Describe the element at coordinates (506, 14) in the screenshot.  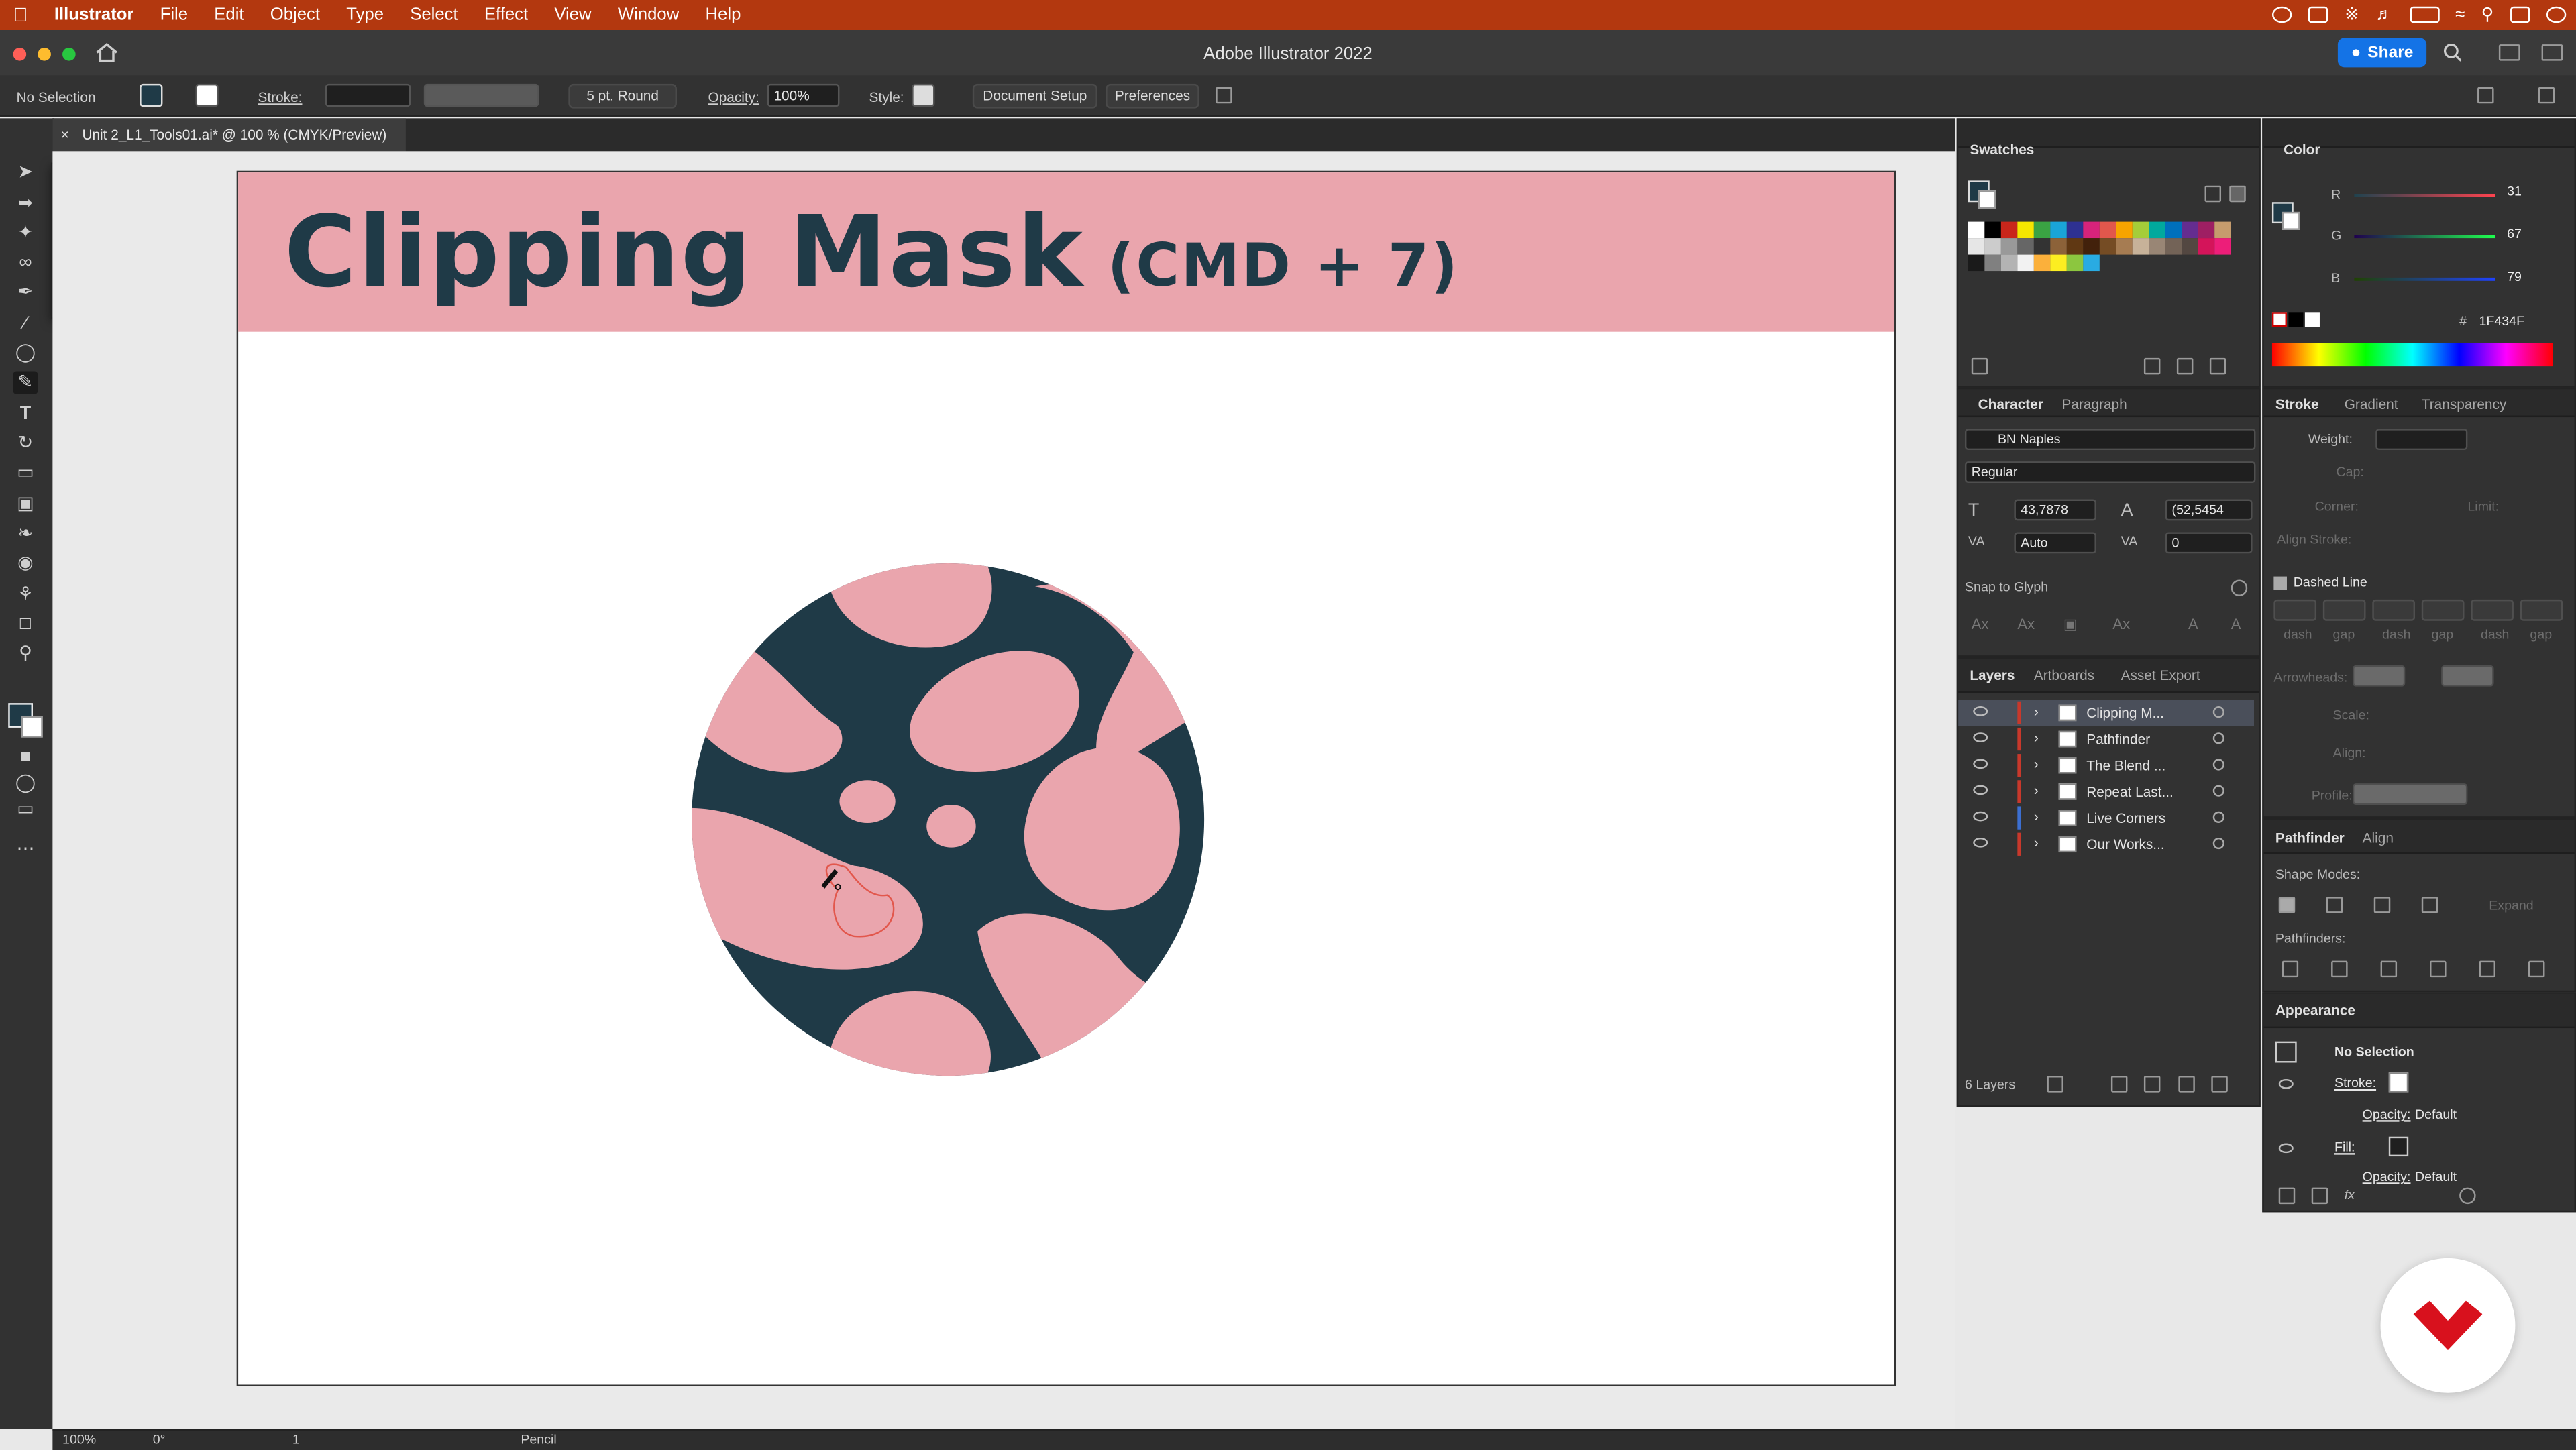
I see `menu-effect: Effect` at that location.